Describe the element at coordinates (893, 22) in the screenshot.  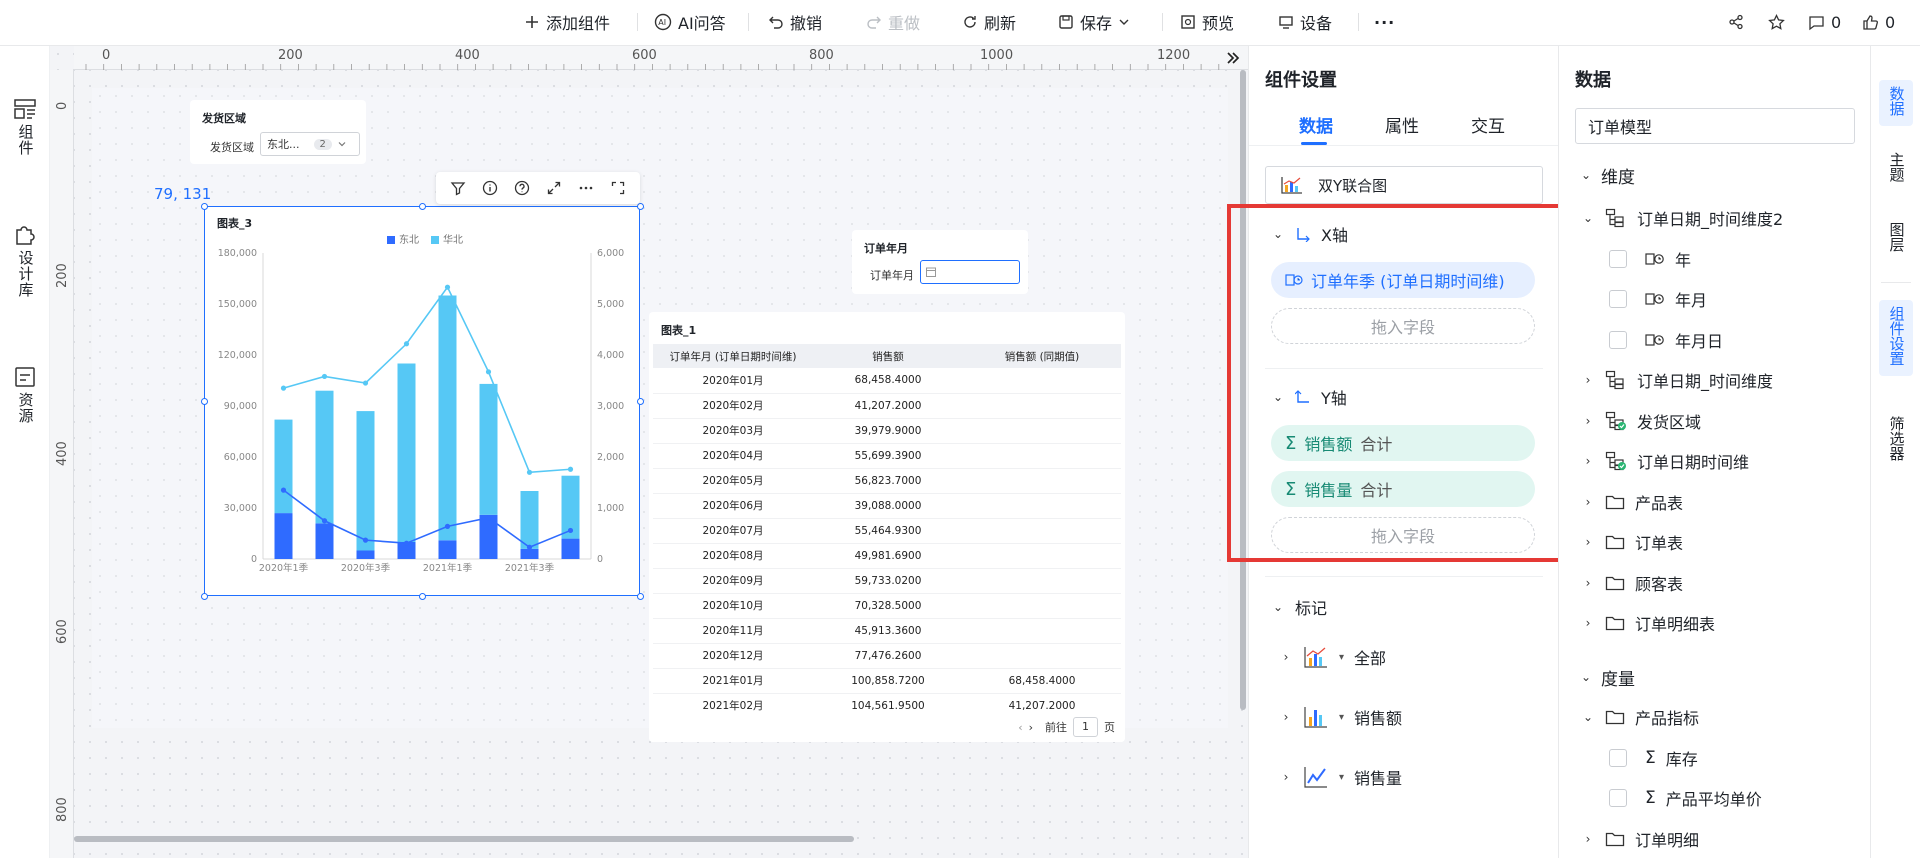
I see `redo-button: 重做` at that location.